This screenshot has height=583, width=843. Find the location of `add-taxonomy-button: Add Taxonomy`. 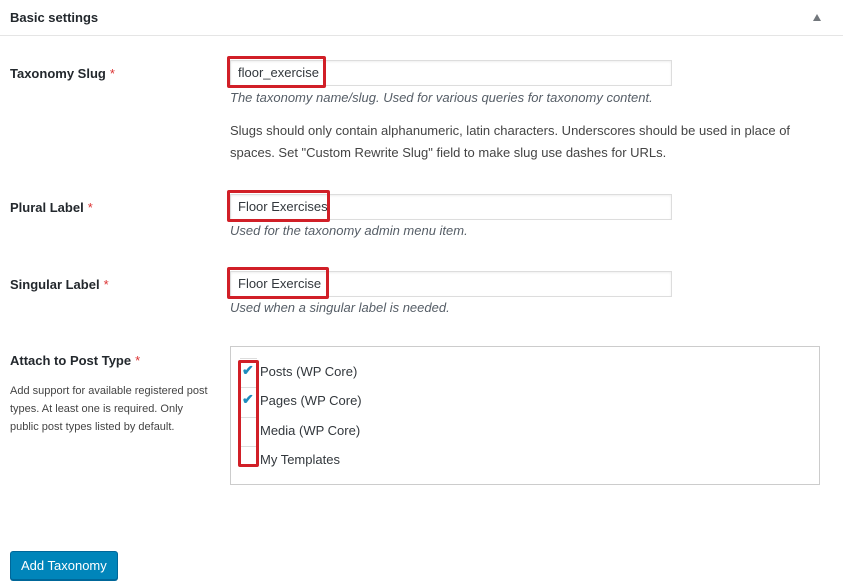

add-taxonomy-button: Add Taxonomy is located at coordinates (64, 565).